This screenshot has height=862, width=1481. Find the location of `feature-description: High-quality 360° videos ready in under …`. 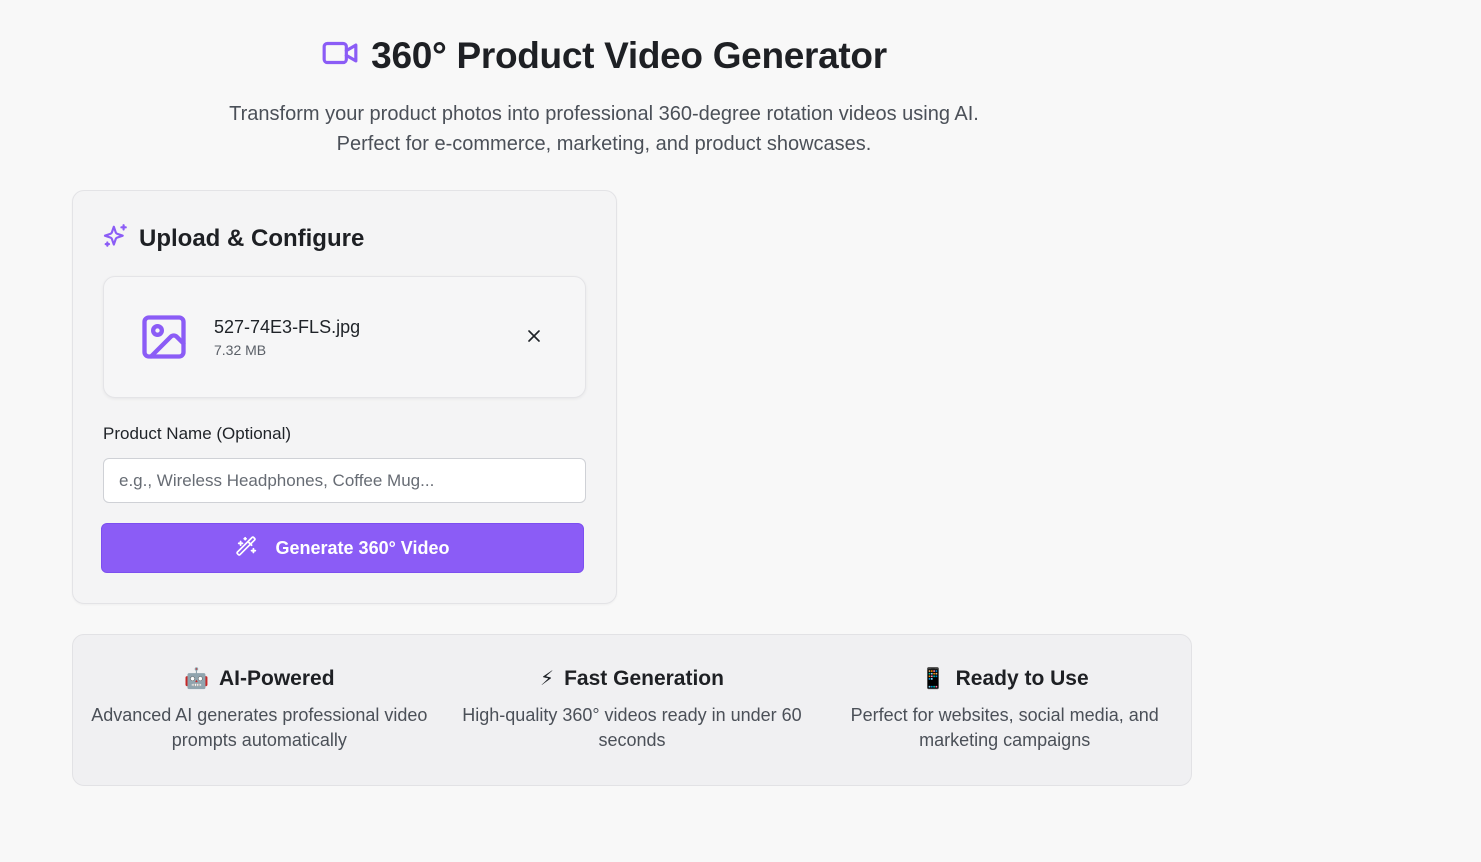

feature-description: High-quality 360° videos ready in under … is located at coordinates (632, 727).